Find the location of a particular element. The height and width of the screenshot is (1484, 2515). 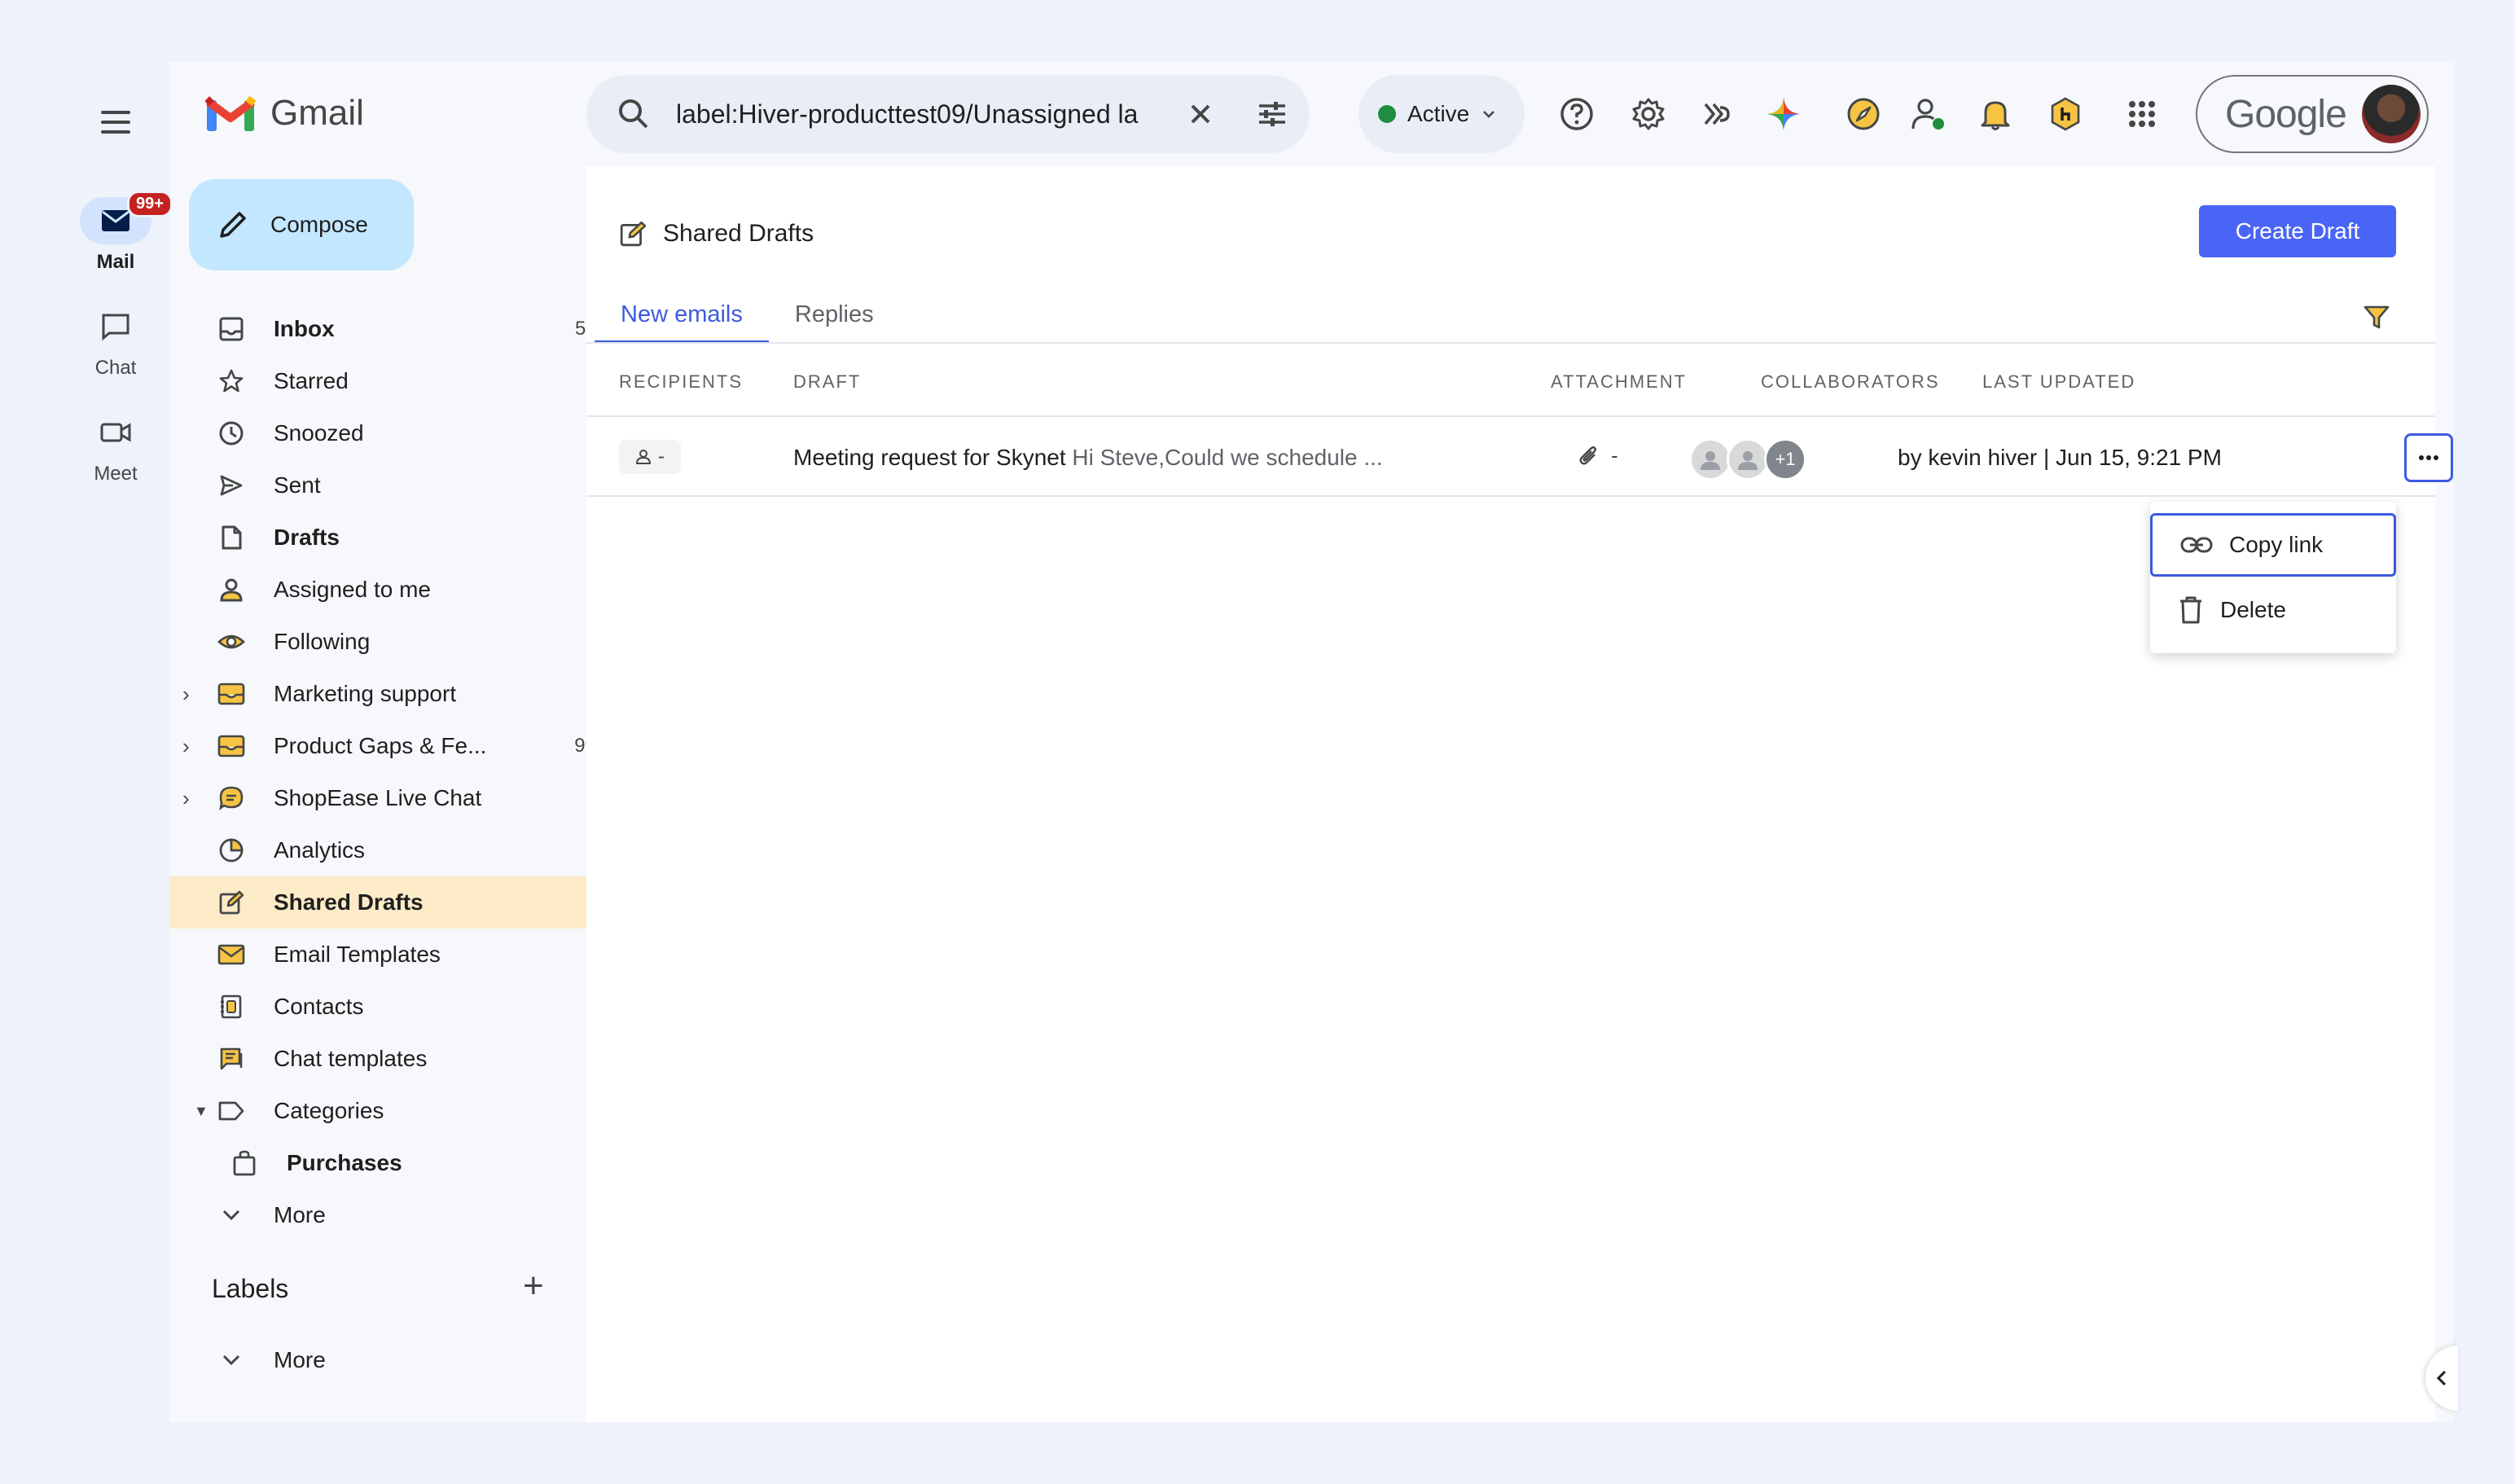

avatar is located at coordinates (2391, 114).